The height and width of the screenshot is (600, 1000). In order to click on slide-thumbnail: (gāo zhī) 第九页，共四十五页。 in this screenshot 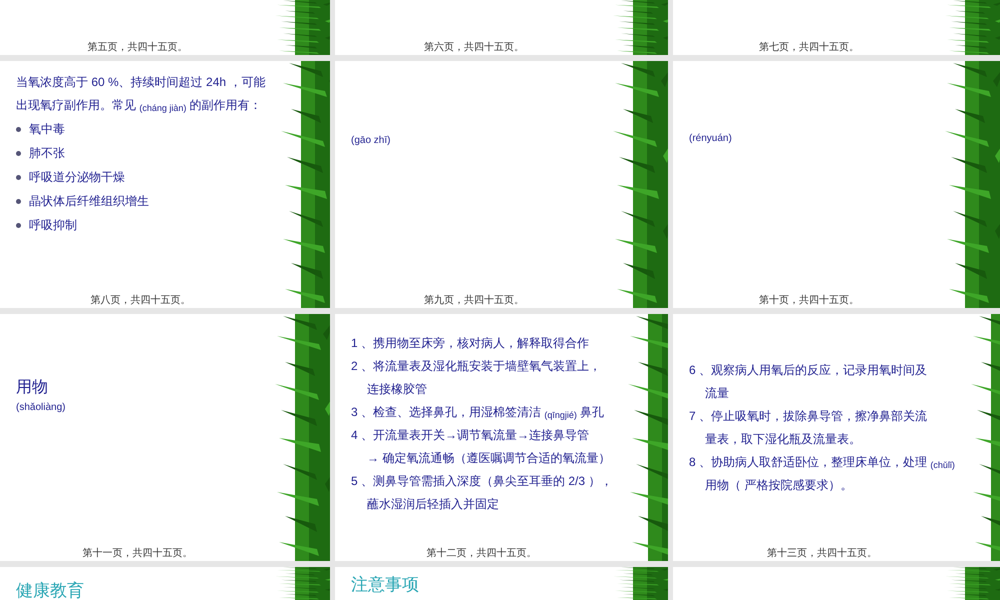, I will do `click(501, 184)`.